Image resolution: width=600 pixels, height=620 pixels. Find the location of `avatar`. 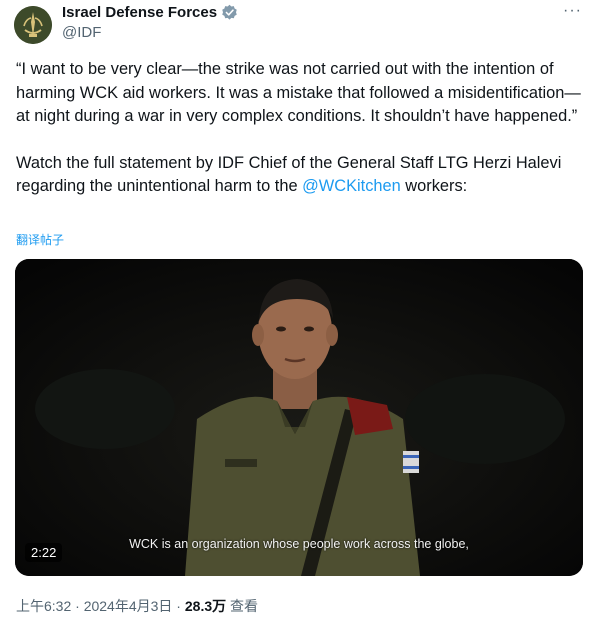

avatar is located at coordinates (33, 25).